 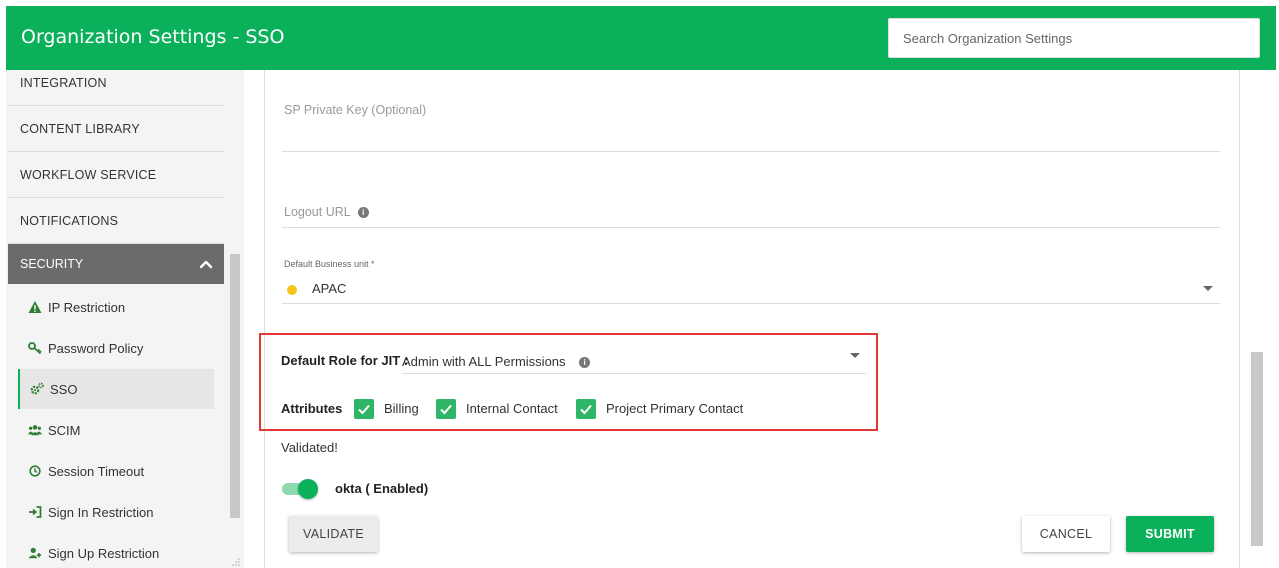 I want to click on sidebar-subitem-password-policy: Password Policy, so click(x=116, y=348).